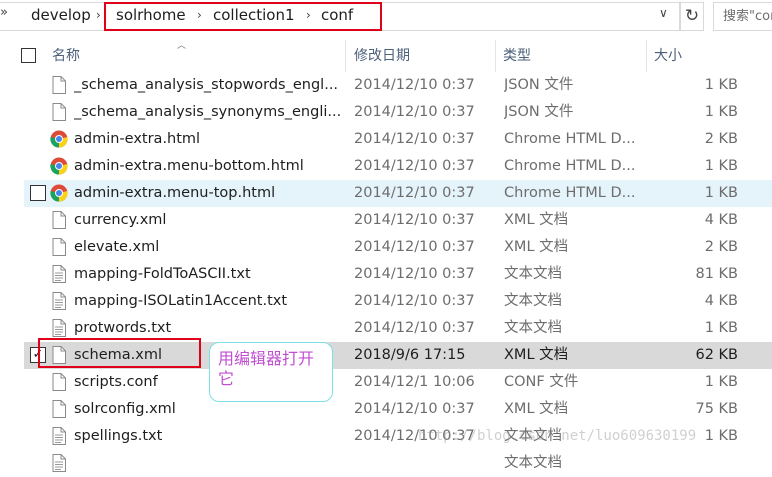  Describe the element at coordinates (119, 353) in the screenshot. I see `schema-highlight-box` at that location.